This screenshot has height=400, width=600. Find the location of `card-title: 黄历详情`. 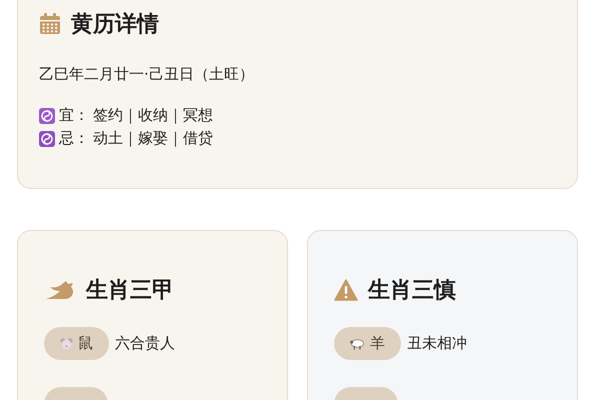

card-title: 黄历详情 is located at coordinates (115, 25).